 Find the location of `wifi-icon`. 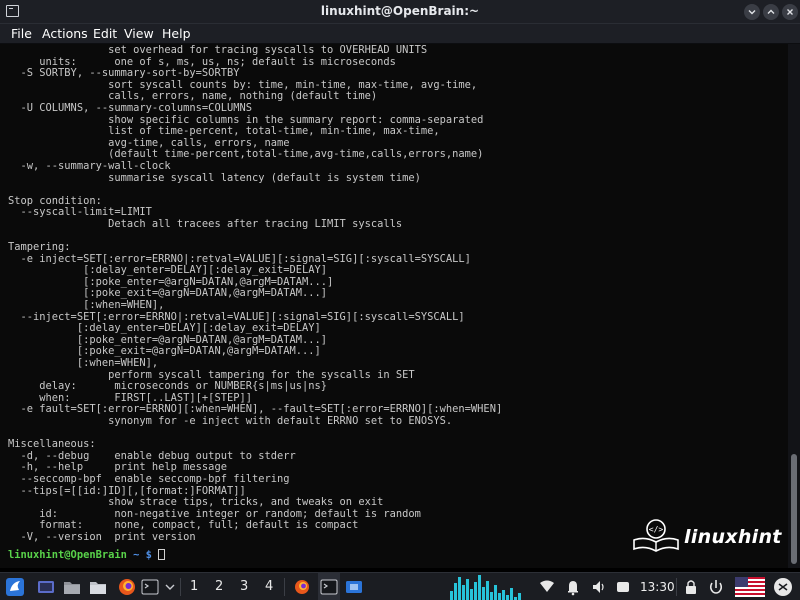

wifi-icon is located at coordinates (547, 586).